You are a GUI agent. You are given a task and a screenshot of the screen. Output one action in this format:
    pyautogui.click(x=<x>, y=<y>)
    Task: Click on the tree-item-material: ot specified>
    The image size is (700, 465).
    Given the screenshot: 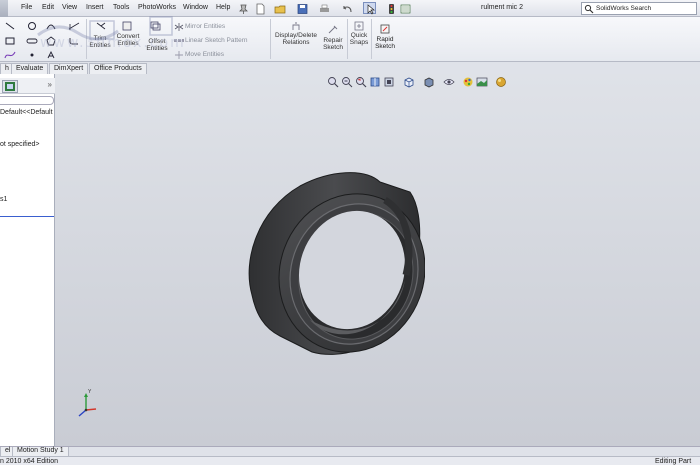 What is the action you would take?
    pyautogui.click(x=20, y=144)
    